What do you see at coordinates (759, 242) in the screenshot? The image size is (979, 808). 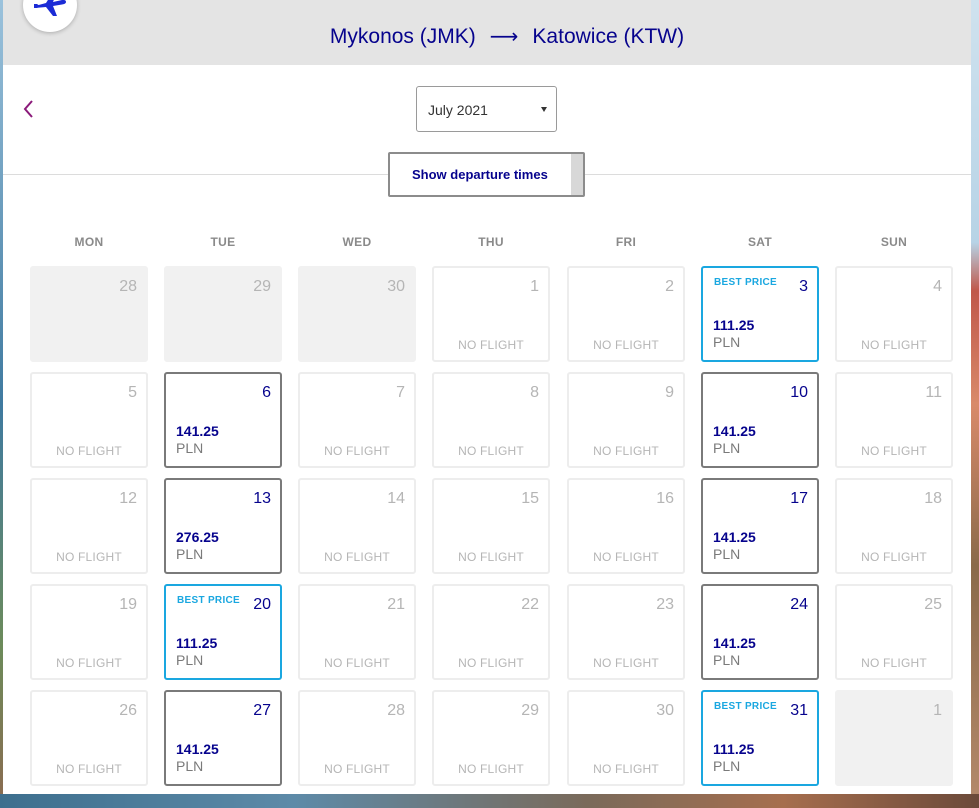 I see `weekday-label-sat: SAT` at bounding box center [759, 242].